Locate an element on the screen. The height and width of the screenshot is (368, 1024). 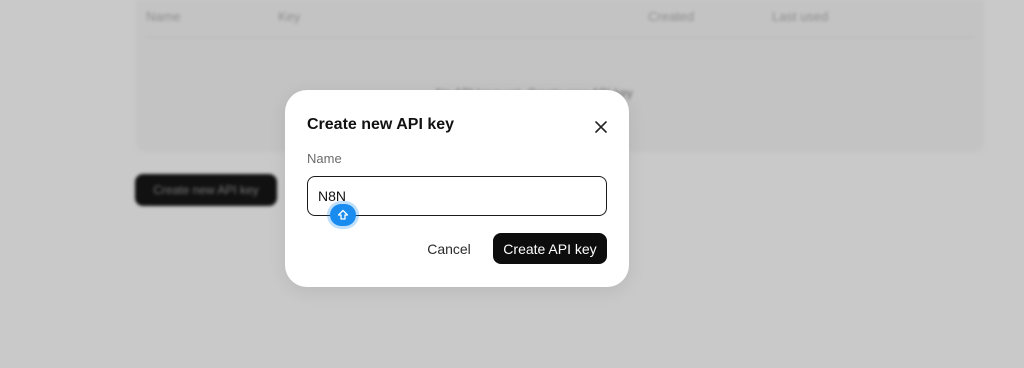
create-new-api-key-button: Create new API key is located at coordinates (206, 190).